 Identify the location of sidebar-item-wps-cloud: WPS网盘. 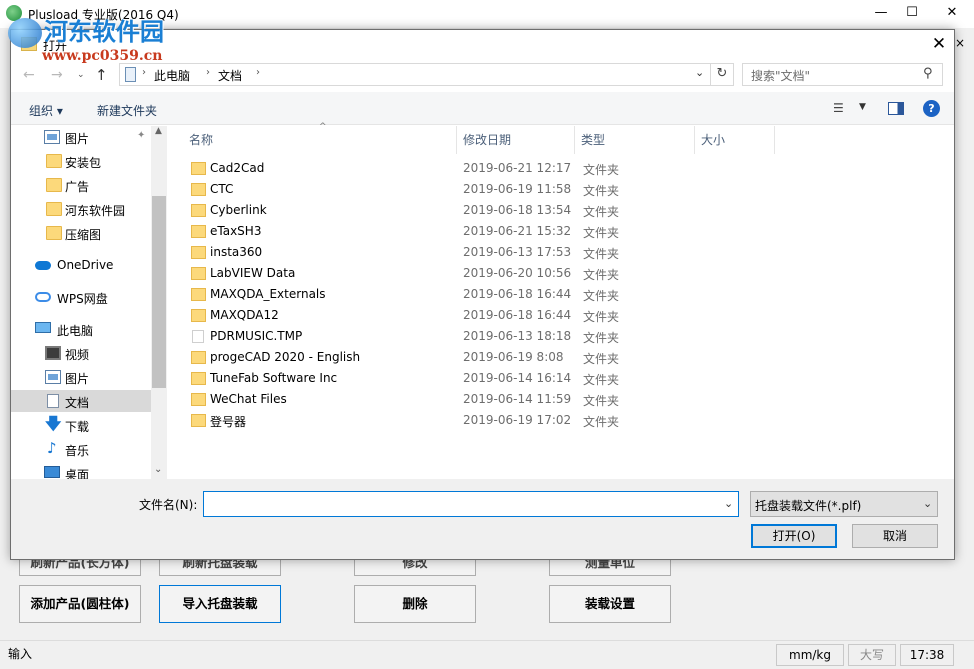
(81, 297).